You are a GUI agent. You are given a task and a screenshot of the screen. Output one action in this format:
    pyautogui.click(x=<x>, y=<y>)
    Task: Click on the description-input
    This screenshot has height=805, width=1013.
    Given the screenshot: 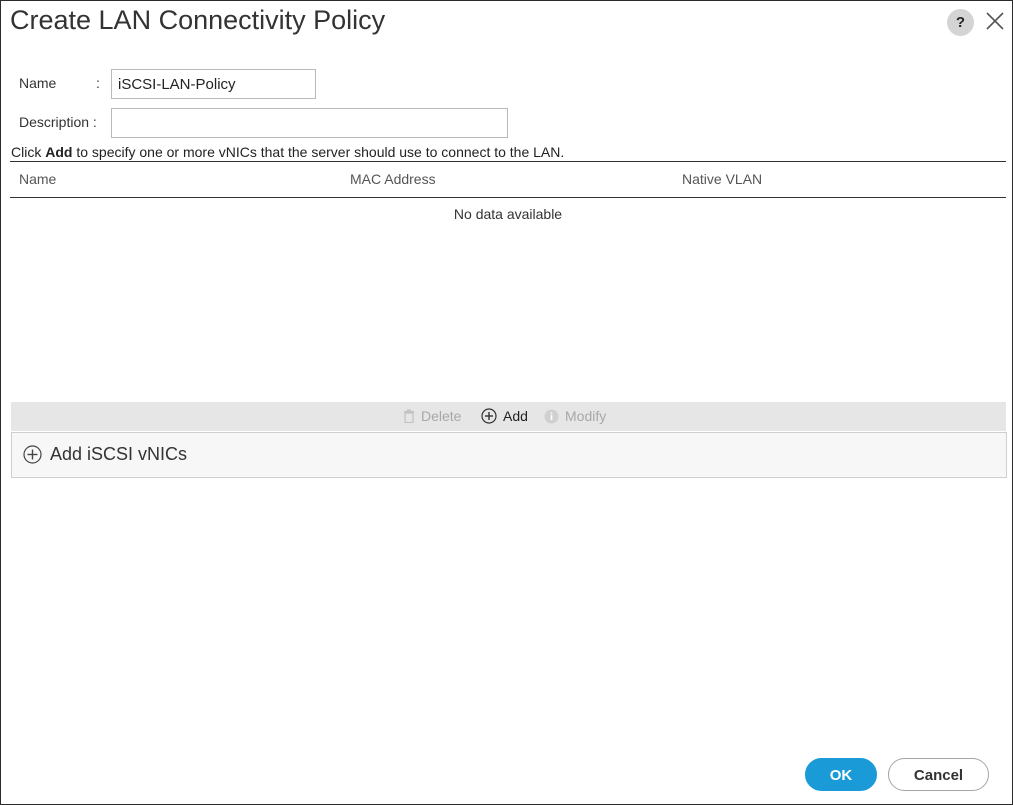 What is the action you would take?
    pyautogui.click(x=309, y=123)
    